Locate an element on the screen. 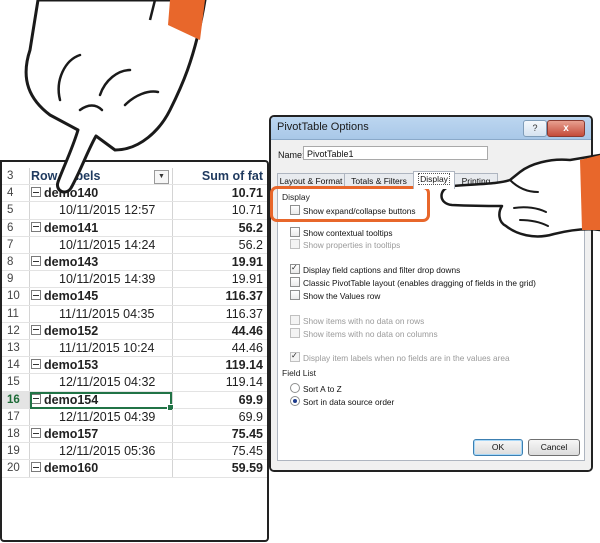 The height and width of the screenshot is (543, 600). cell-text: 12/11/2015 04:32 is located at coordinates (107, 382).